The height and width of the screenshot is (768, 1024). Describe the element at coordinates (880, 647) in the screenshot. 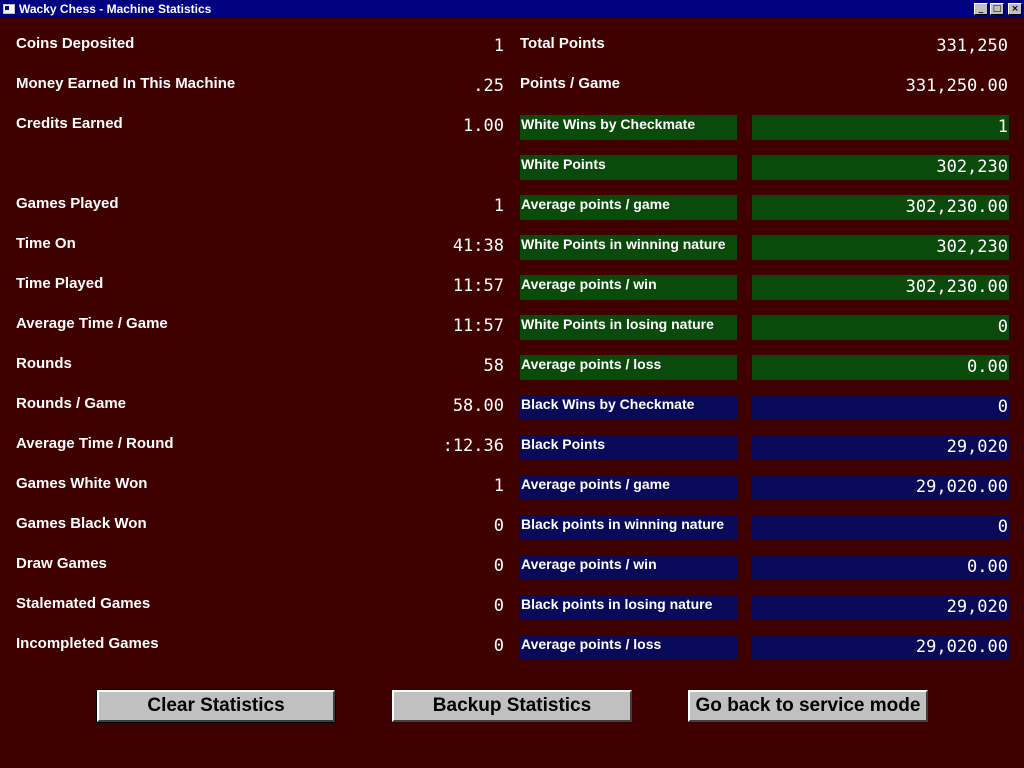

I see `black-avg-points-loss-value: 29,020.00` at that location.